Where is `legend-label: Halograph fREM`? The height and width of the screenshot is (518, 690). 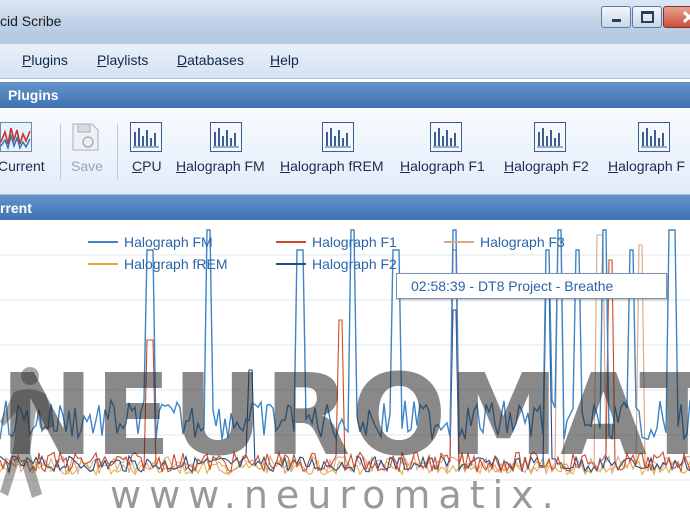 legend-label: Halograph fREM is located at coordinates (176, 264).